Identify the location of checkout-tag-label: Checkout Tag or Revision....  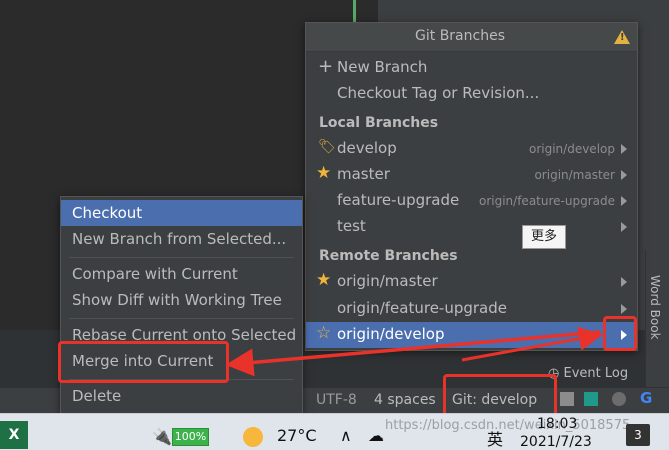
(438, 93).